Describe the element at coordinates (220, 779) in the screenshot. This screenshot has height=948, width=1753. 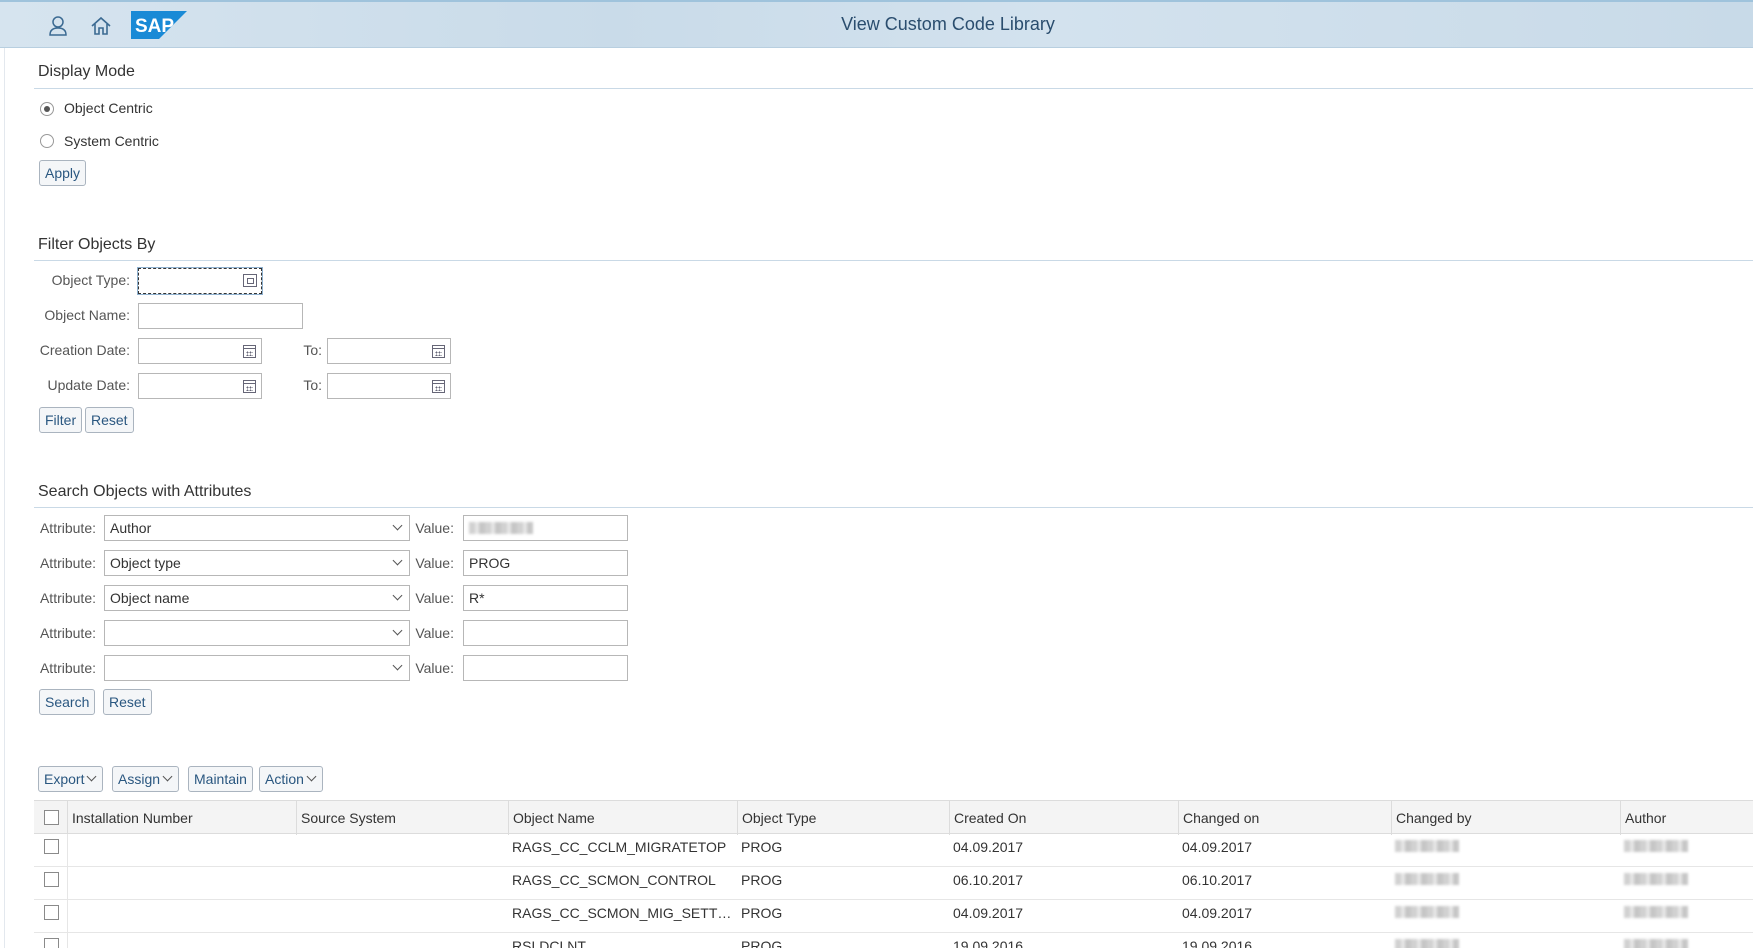
I see `maintain-button: Maintain` at that location.